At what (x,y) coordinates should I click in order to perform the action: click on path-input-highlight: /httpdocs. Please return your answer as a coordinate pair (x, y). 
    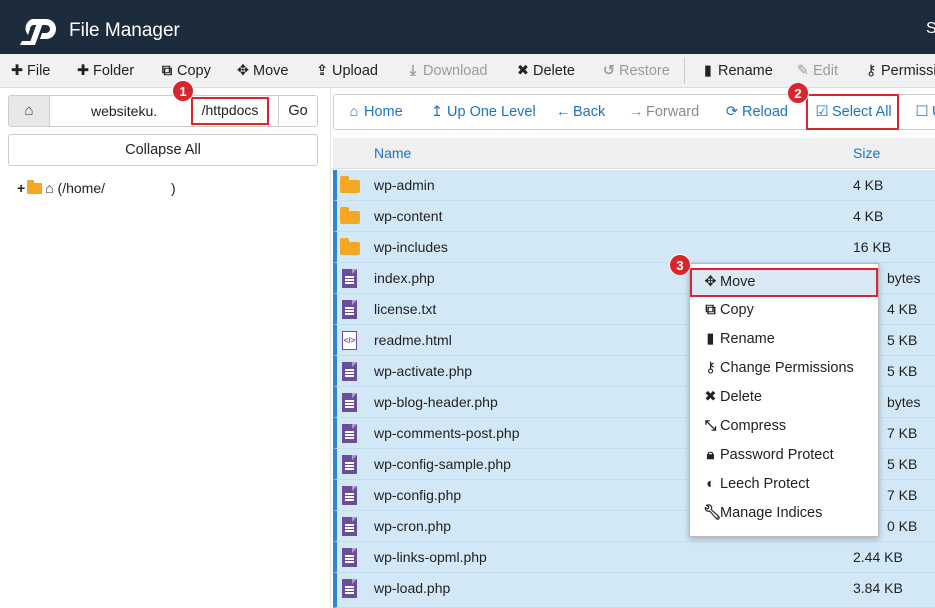
    Looking at the image, I should click on (230, 111).